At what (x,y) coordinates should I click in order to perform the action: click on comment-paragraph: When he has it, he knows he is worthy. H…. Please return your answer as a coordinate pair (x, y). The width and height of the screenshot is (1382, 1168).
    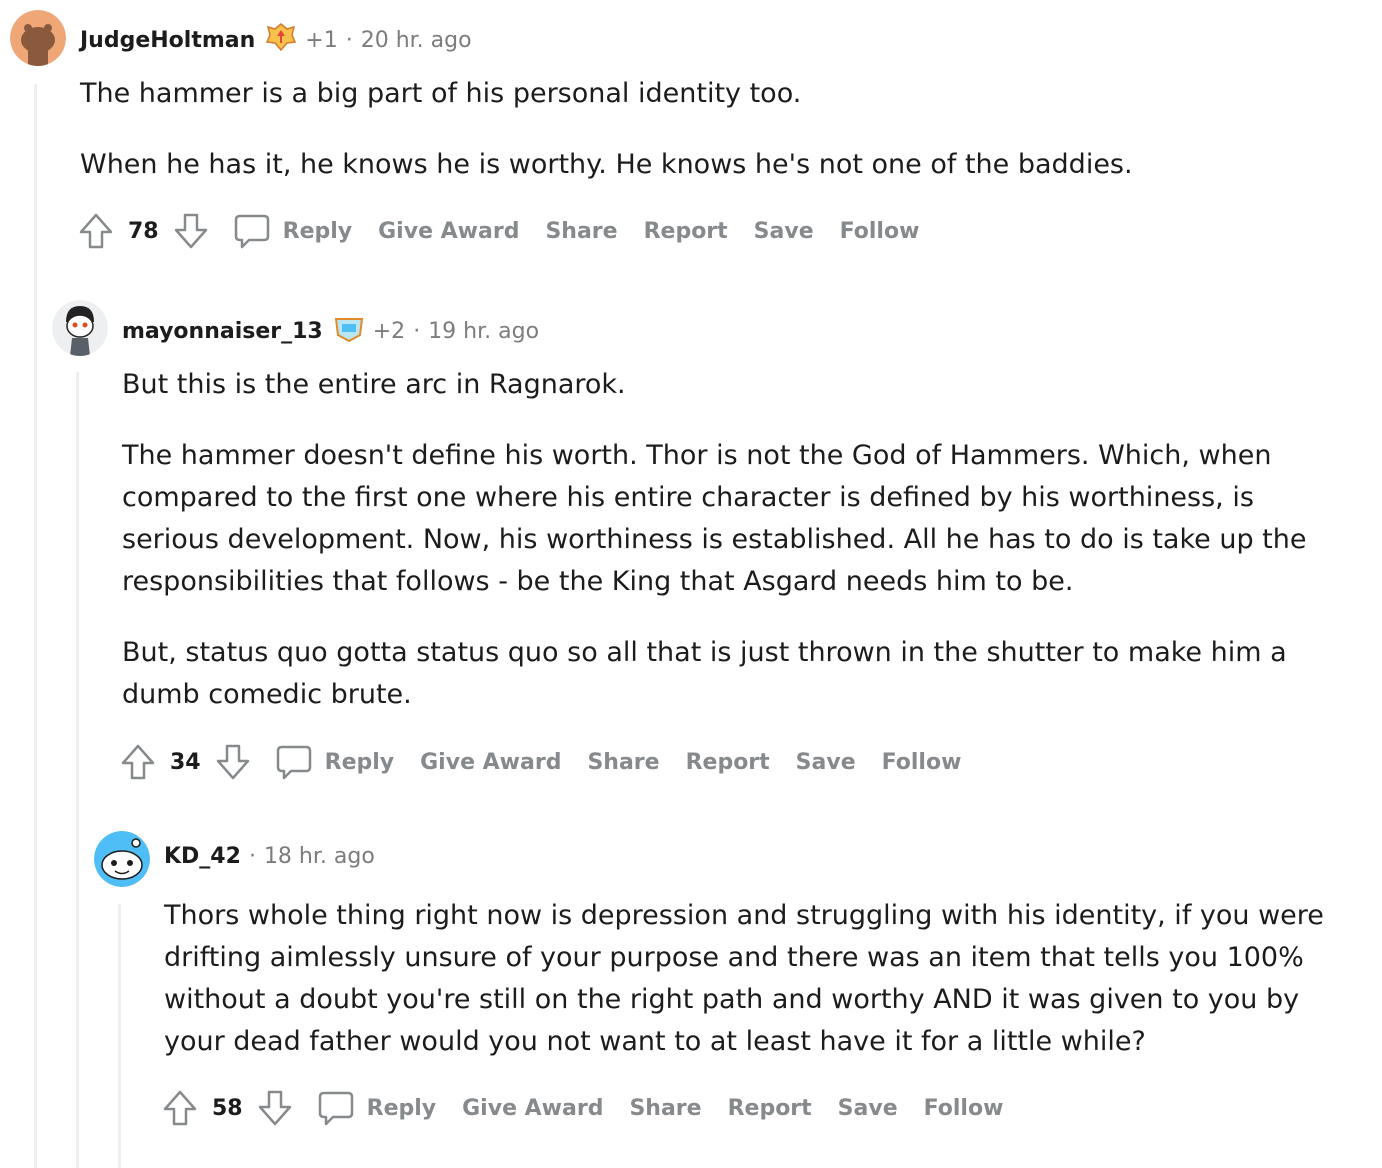
    Looking at the image, I should click on (606, 164).